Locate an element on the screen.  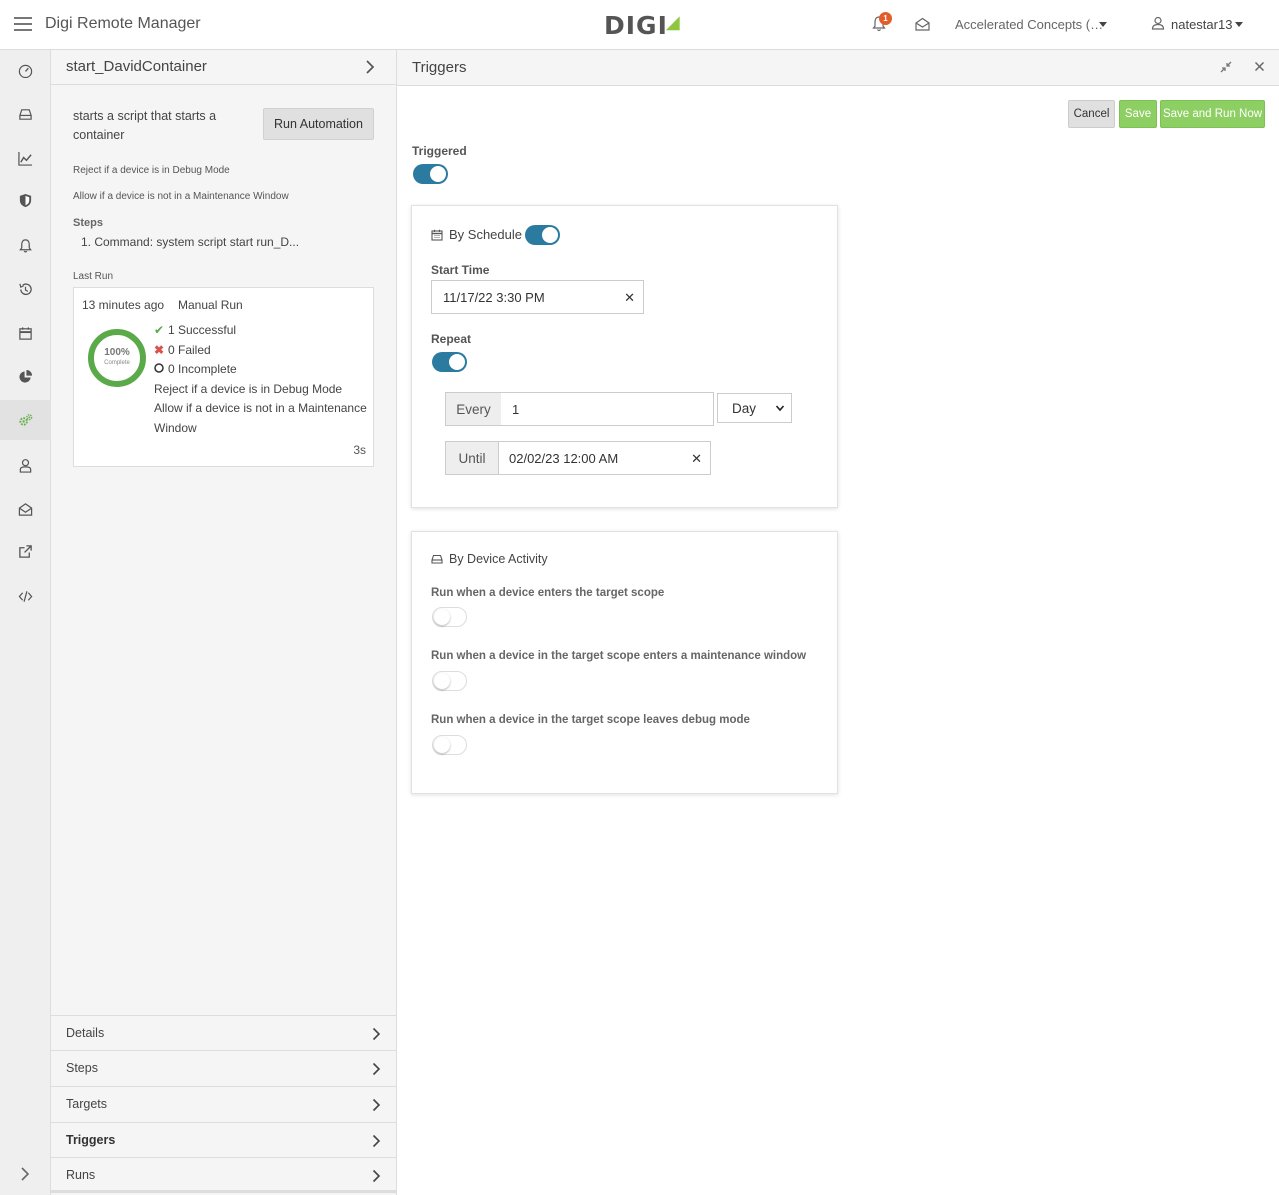
automations-gears-icon is located at coordinates (25, 420).